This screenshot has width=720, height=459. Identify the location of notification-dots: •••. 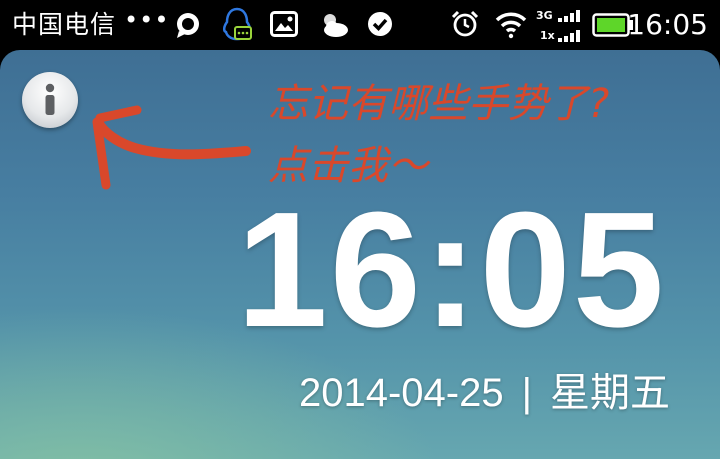
(147, 20).